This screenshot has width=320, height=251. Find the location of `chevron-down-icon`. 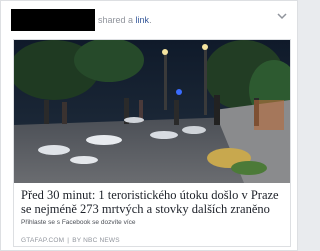

chevron-down-icon is located at coordinates (282, 16).